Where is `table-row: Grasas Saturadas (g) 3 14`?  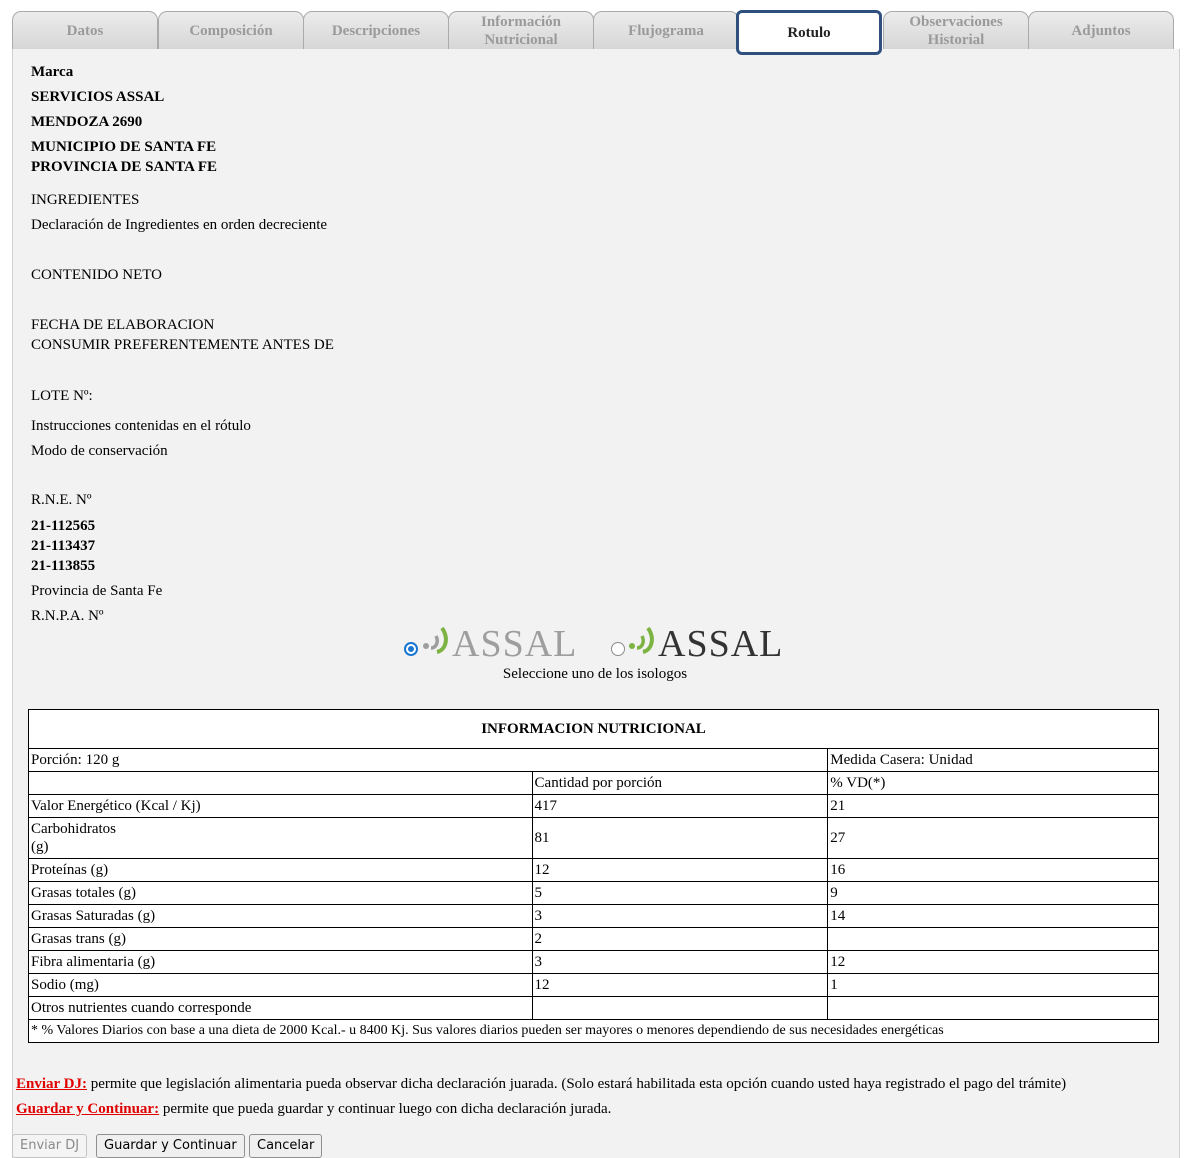
table-row: Grasas Saturadas (g) 3 14 is located at coordinates (593, 916).